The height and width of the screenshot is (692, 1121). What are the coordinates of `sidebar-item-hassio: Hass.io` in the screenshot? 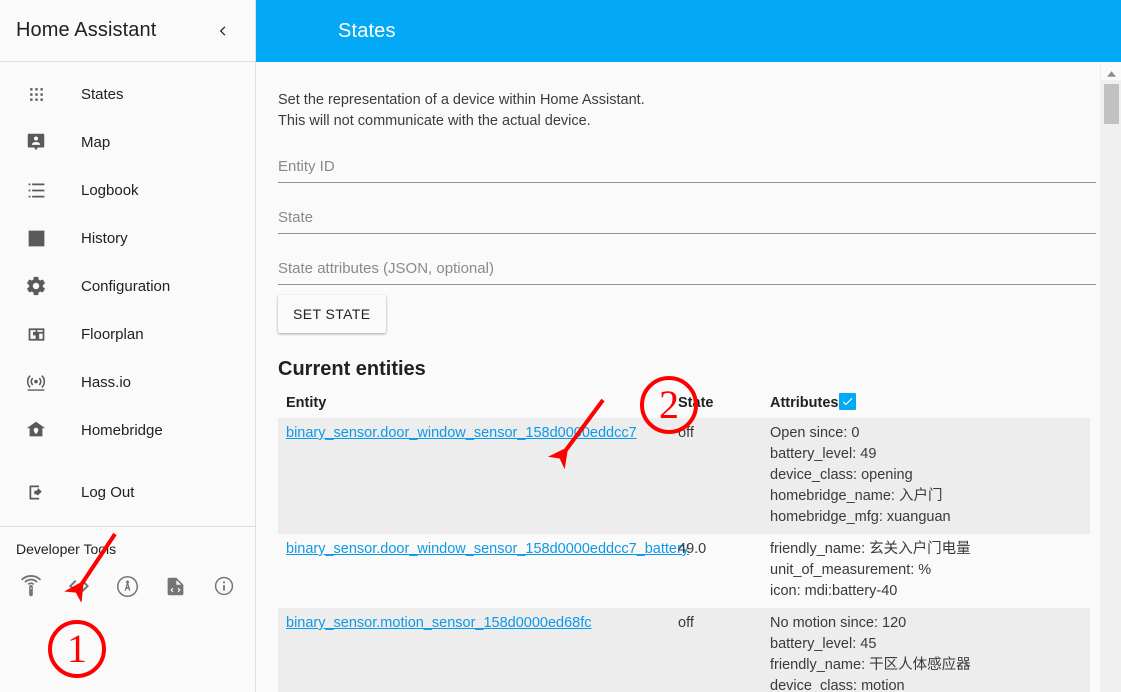 It's located at (127, 382).